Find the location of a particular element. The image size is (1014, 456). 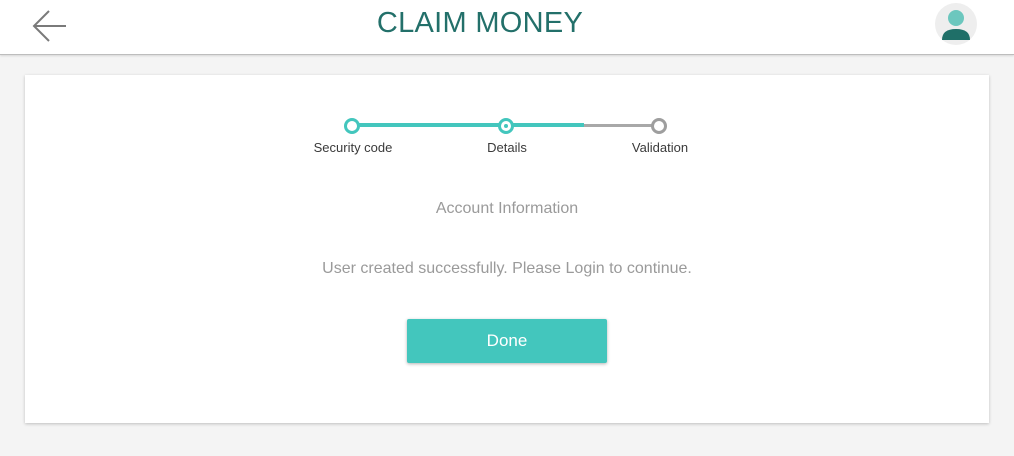

step-label-validation: Validation is located at coordinates (660, 147).